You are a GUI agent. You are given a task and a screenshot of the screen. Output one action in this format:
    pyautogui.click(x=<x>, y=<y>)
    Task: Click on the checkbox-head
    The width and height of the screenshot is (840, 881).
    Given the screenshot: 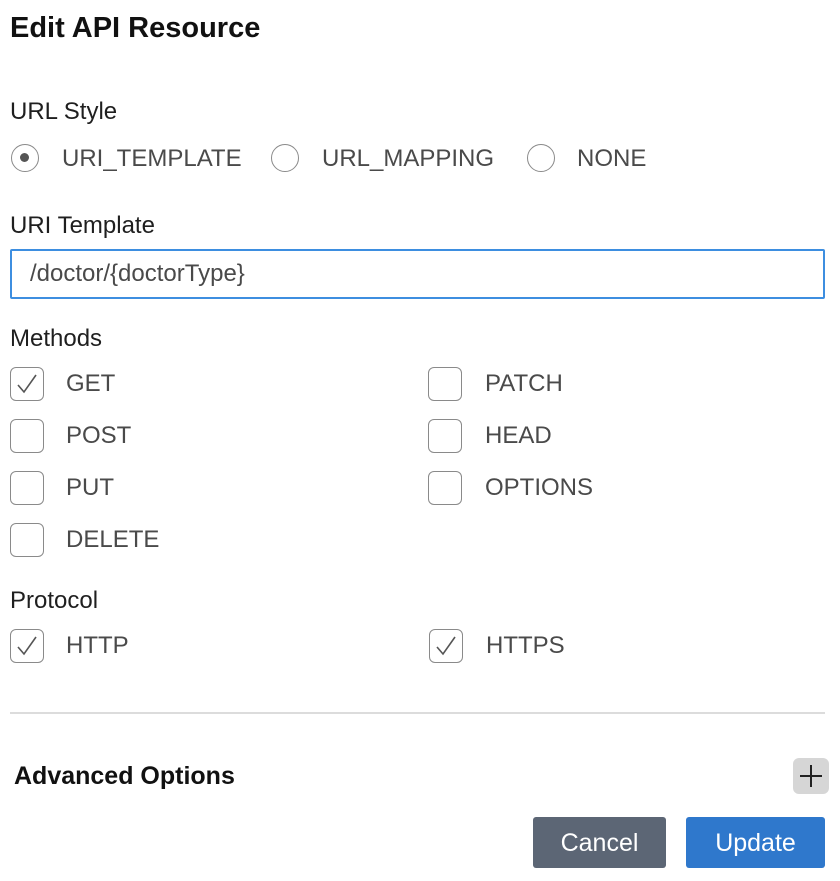 What is the action you would take?
    pyautogui.click(x=445, y=436)
    